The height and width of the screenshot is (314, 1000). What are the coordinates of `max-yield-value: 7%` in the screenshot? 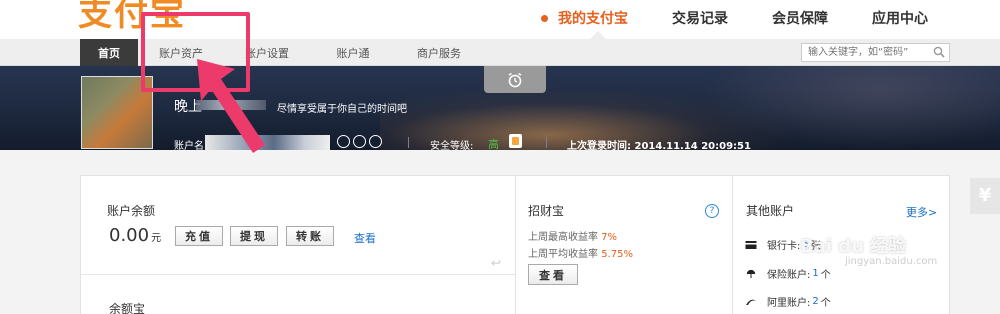 It's located at (609, 237).